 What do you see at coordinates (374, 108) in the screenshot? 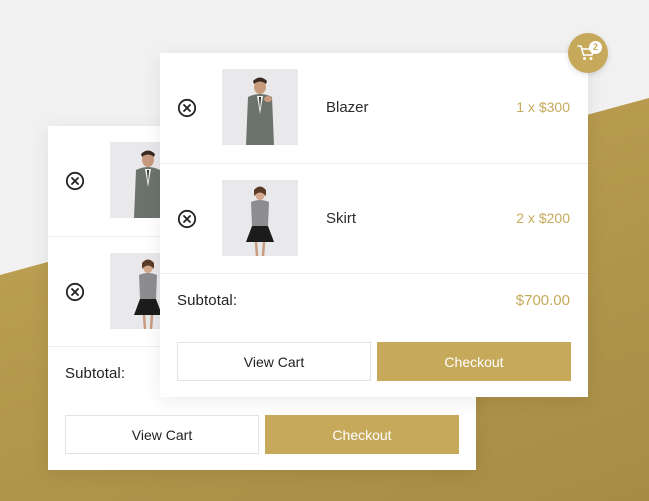
I see `cart-item-row: Blazer 1 x $300` at bounding box center [374, 108].